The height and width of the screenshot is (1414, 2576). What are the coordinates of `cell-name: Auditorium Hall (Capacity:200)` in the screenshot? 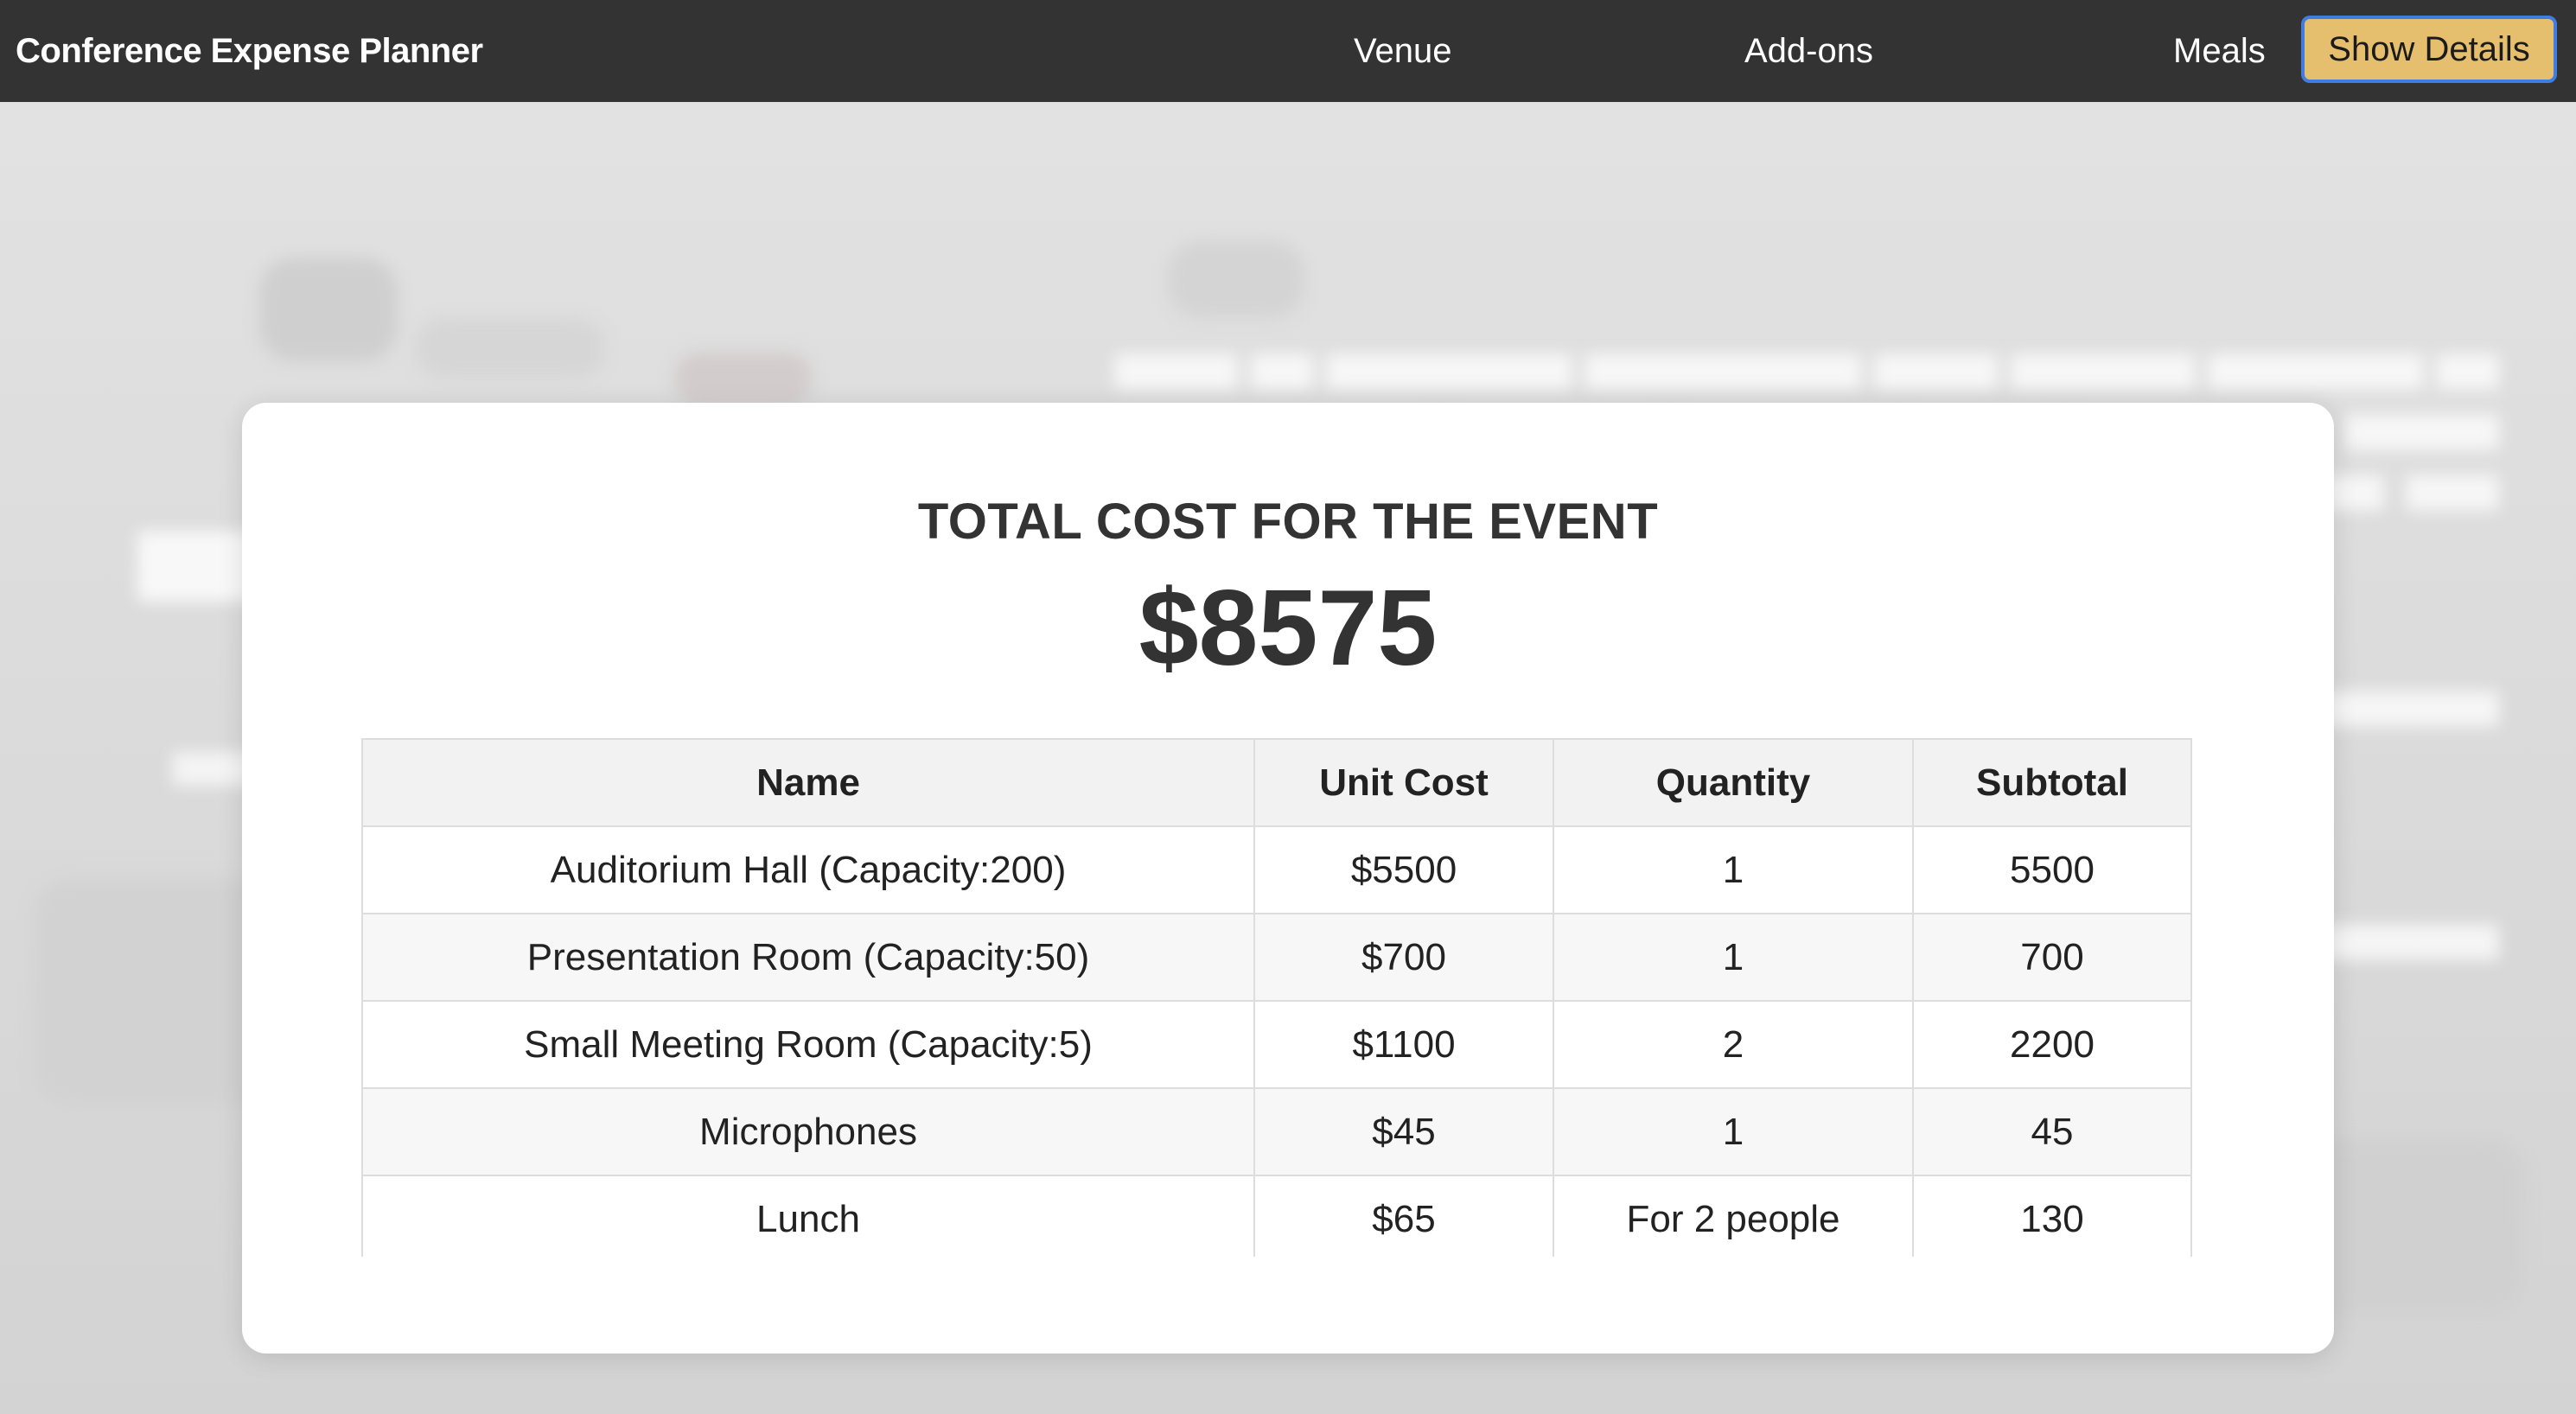 It's located at (808, 869).